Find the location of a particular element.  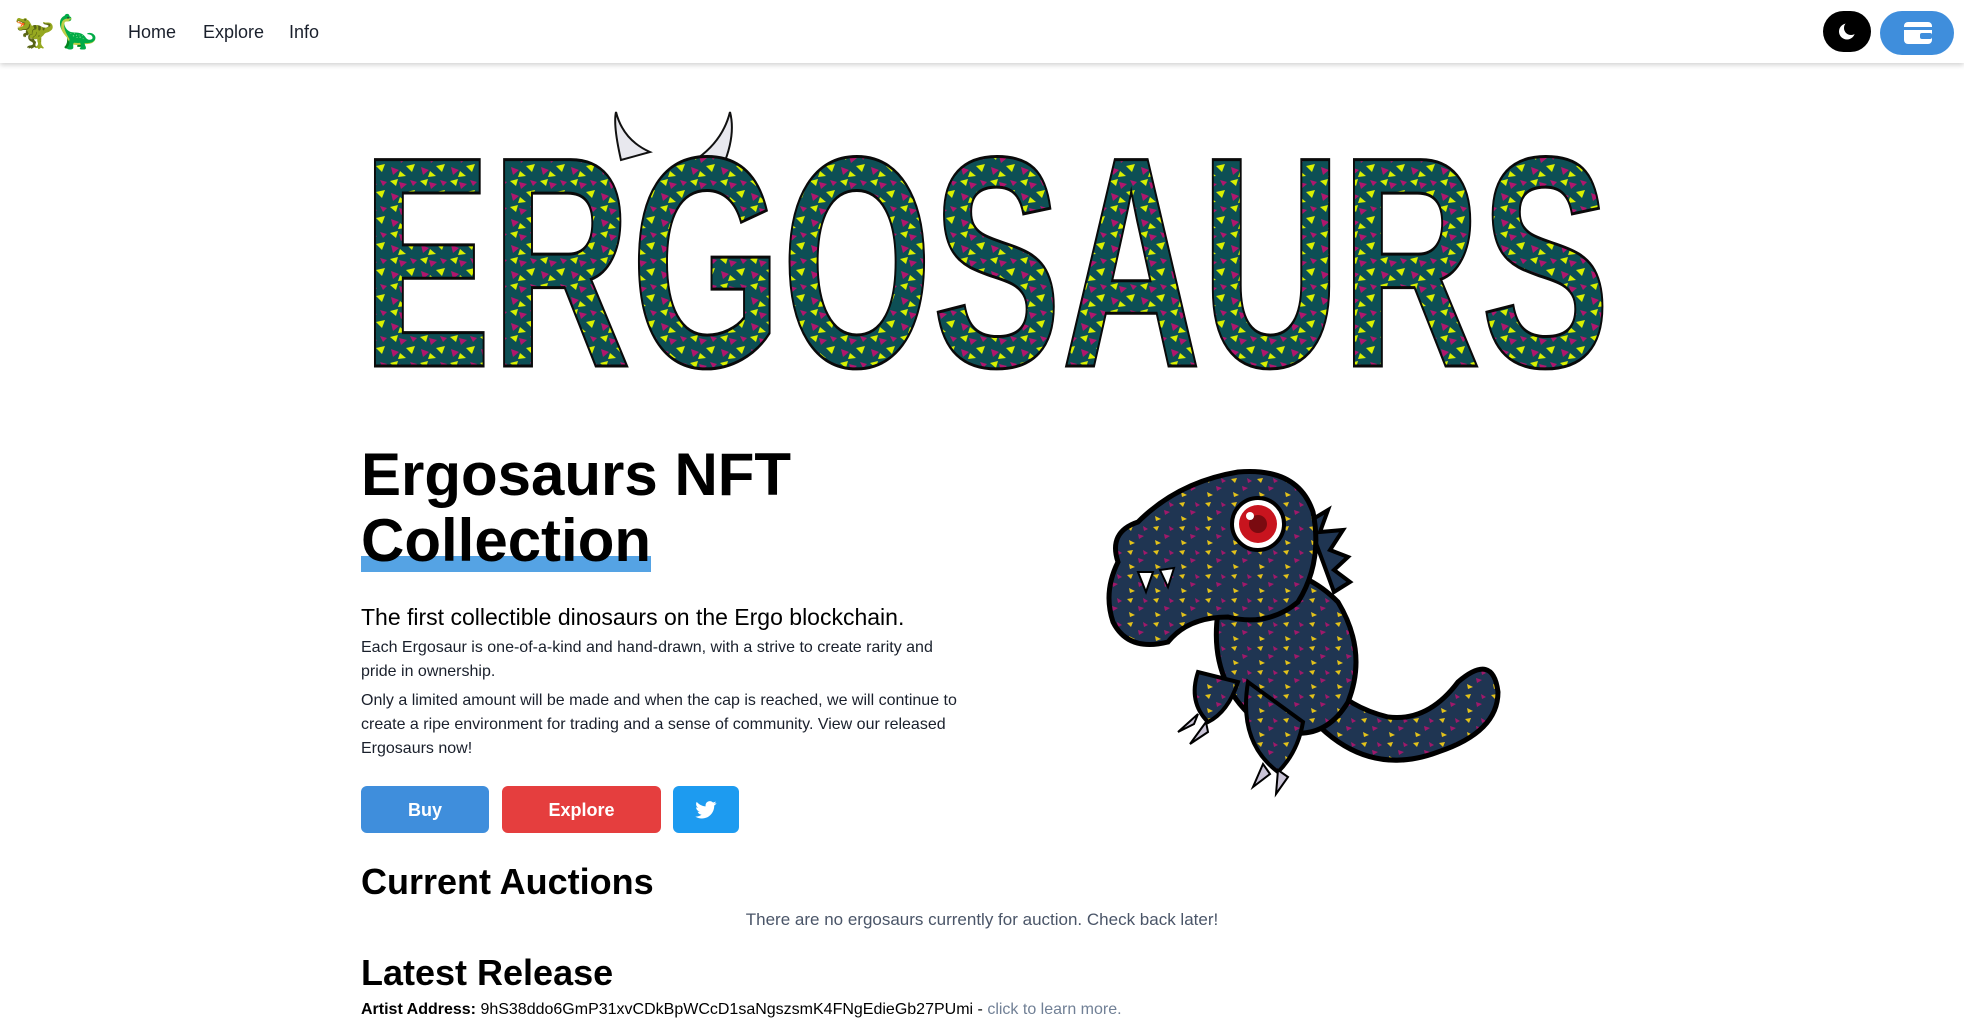

page-title-line2: Collection is located at coordinates (506, 540).